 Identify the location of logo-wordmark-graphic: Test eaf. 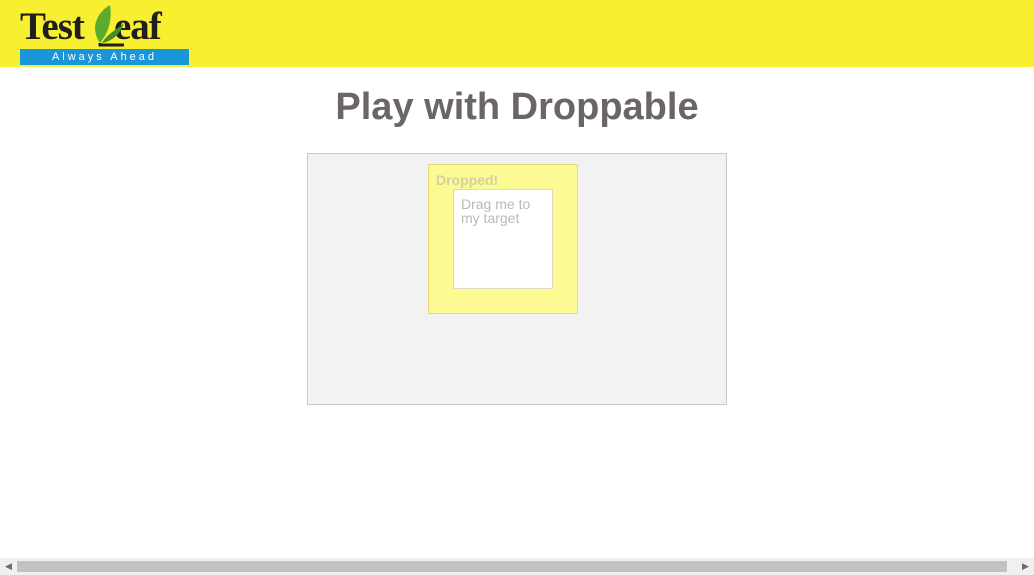
(92, 26).